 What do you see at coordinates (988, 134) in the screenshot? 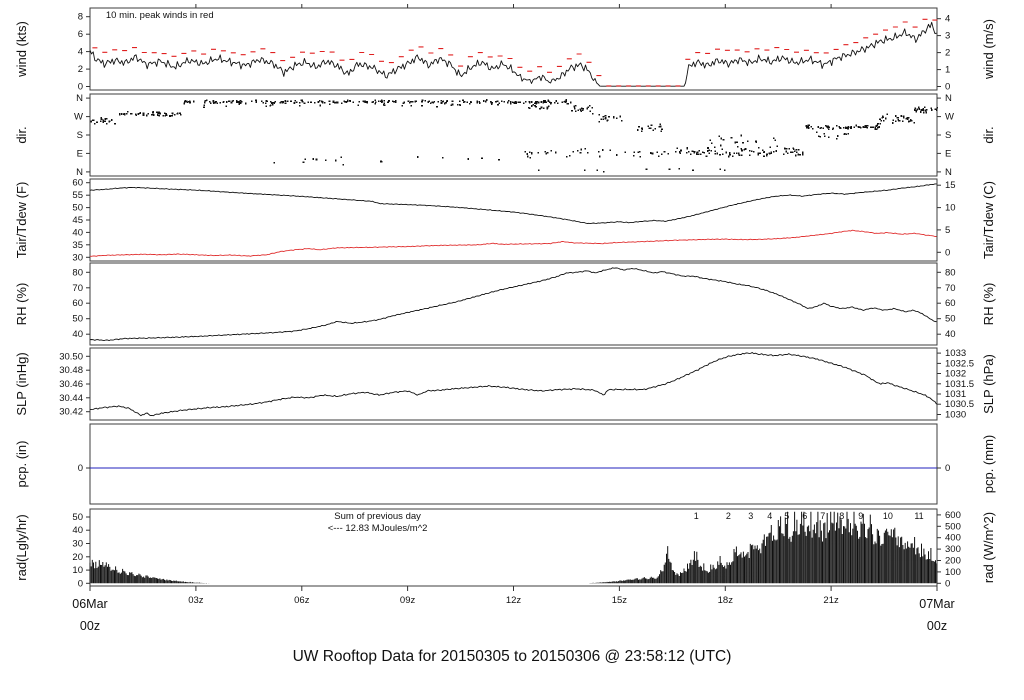
I see `dir-right-axis-label: dir.` at bounding box center [988, 134].